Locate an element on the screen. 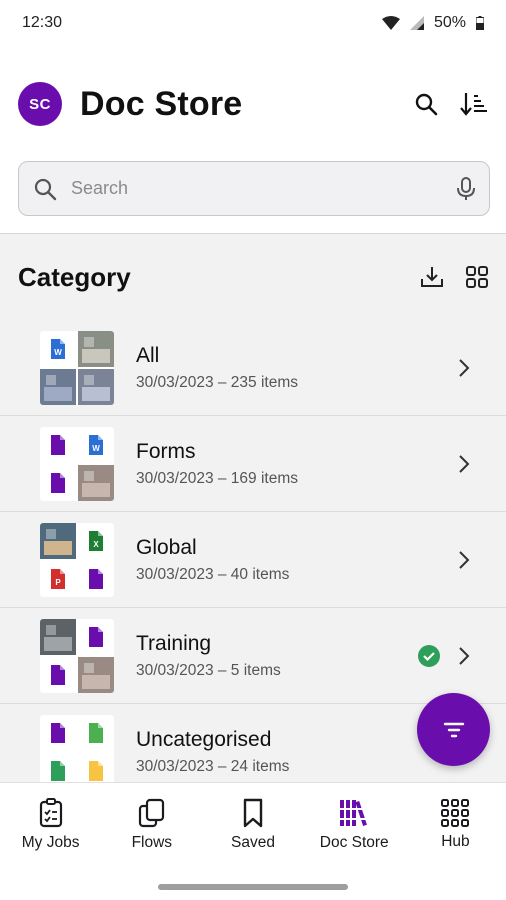  search-input is located at coordinates (264, 188).